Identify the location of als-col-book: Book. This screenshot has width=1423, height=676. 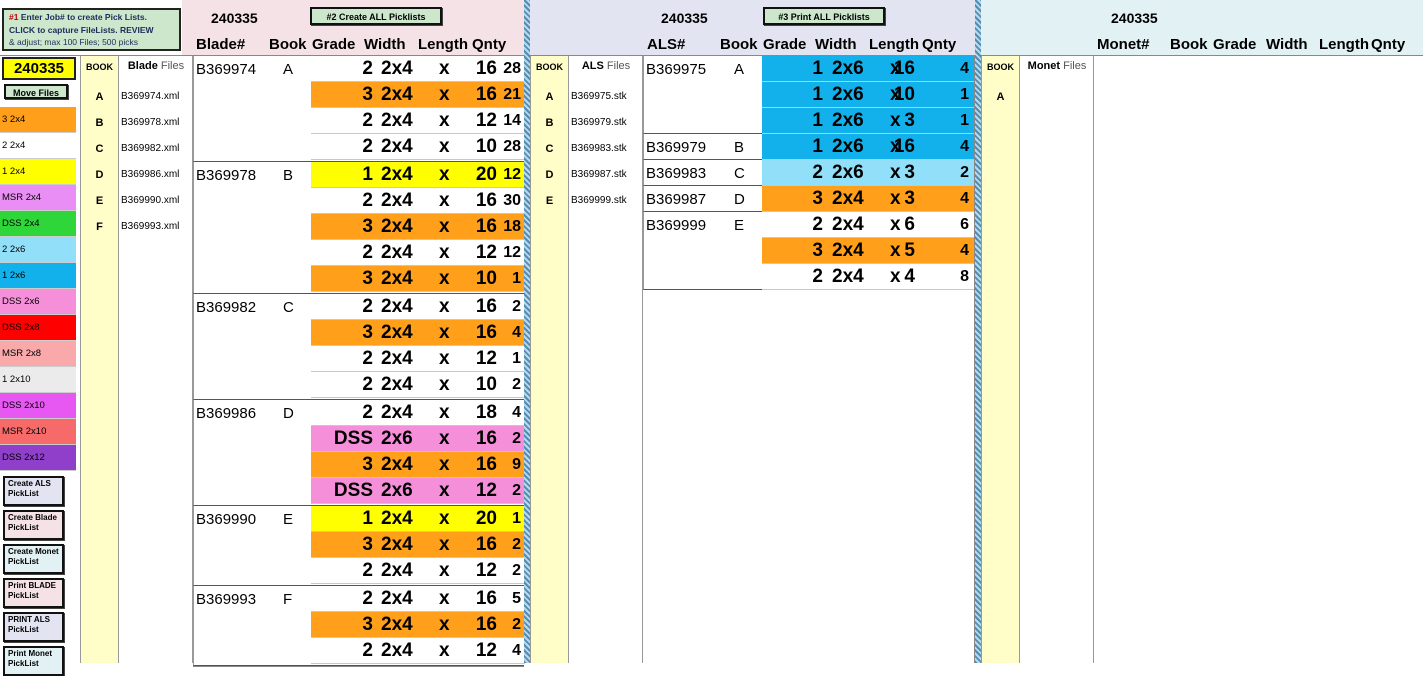
(739, 44).